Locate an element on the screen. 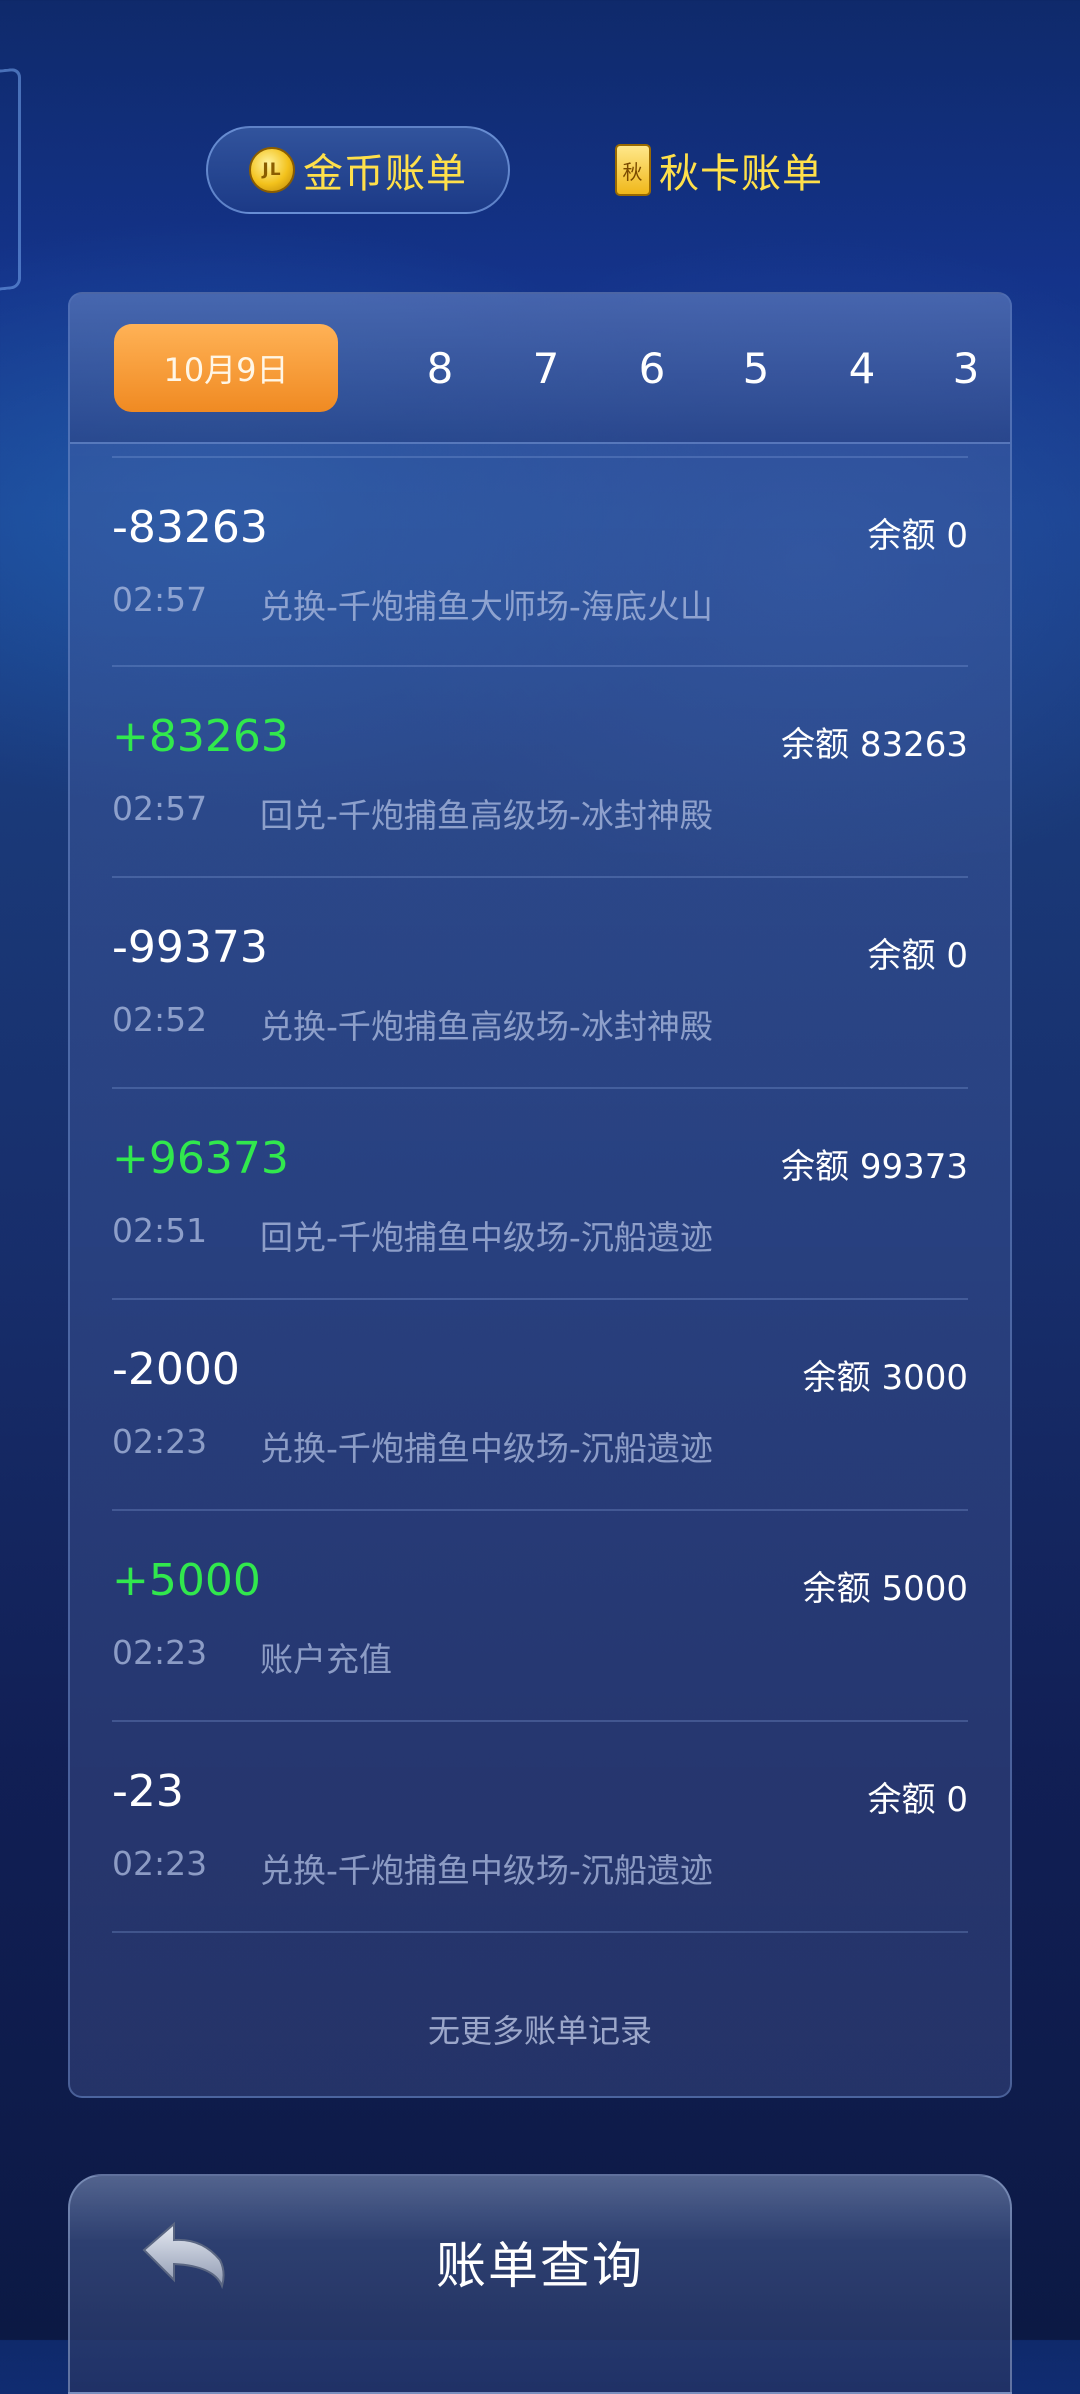 The width and height of the screenshot is (1080, 2394). date-selector: 10月9日 8 7 6 5 4 3 is located at coordinates (540, 369).